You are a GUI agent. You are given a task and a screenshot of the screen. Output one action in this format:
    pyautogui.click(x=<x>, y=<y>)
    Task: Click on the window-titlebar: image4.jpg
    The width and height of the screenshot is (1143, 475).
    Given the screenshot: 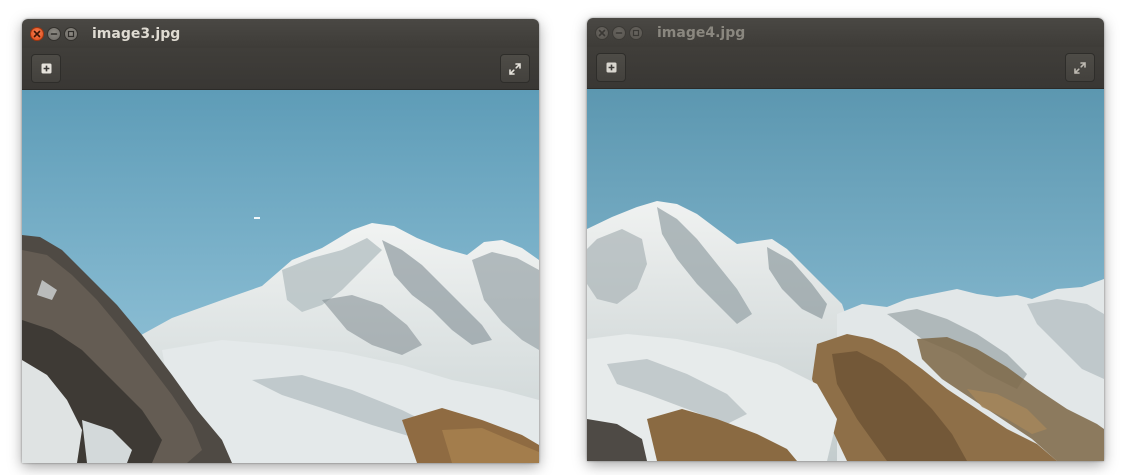 What is the action you would take?
    pyautogui.click(x=845, y=32)
    